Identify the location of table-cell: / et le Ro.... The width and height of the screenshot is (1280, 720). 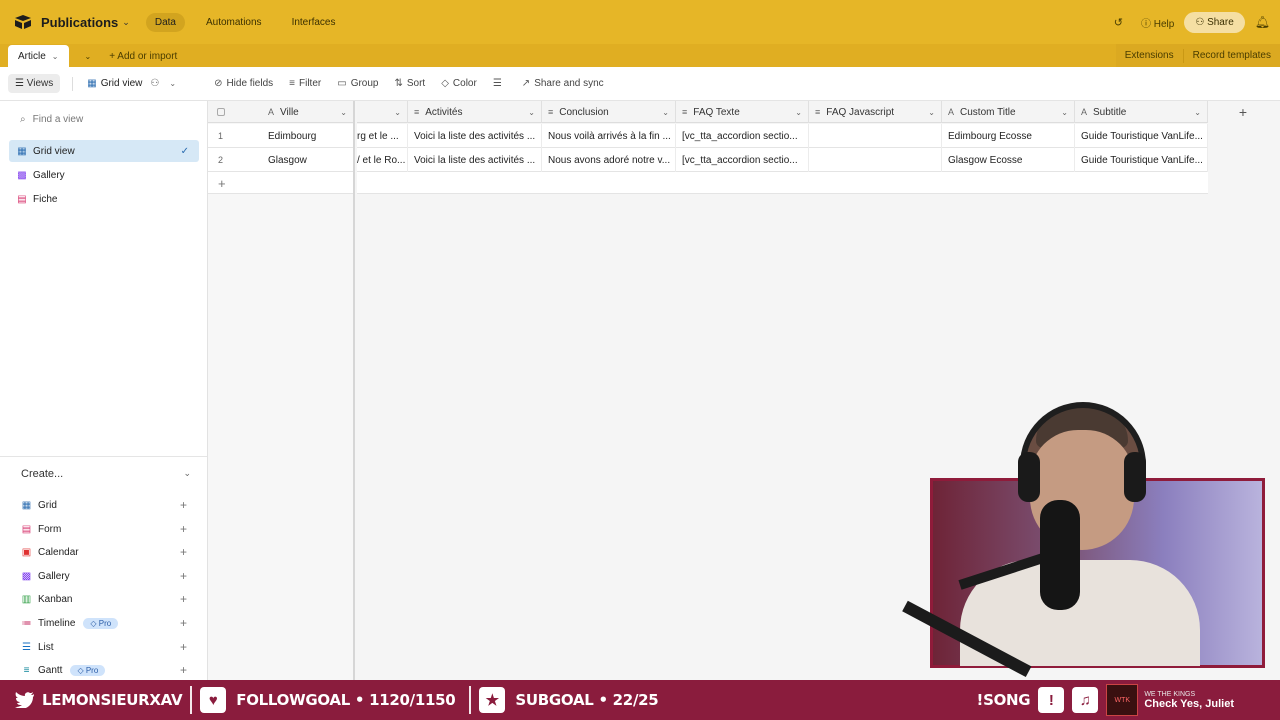
(382, 160).